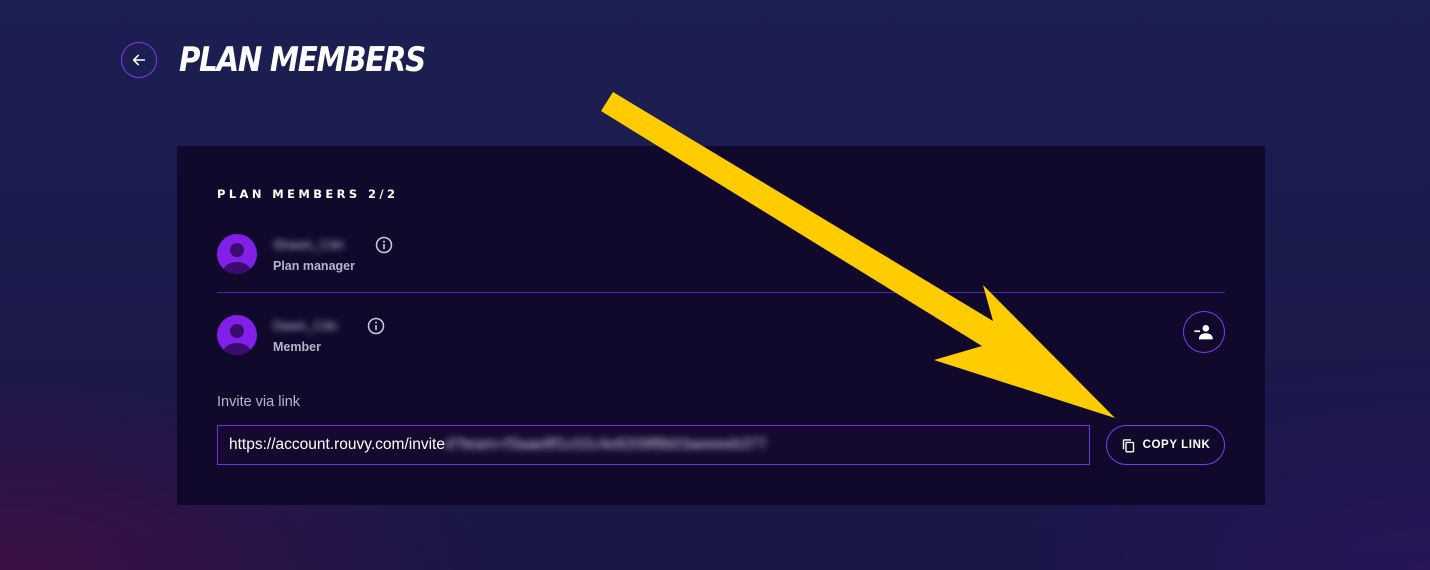  I want to click on divider, so click(721, 292).